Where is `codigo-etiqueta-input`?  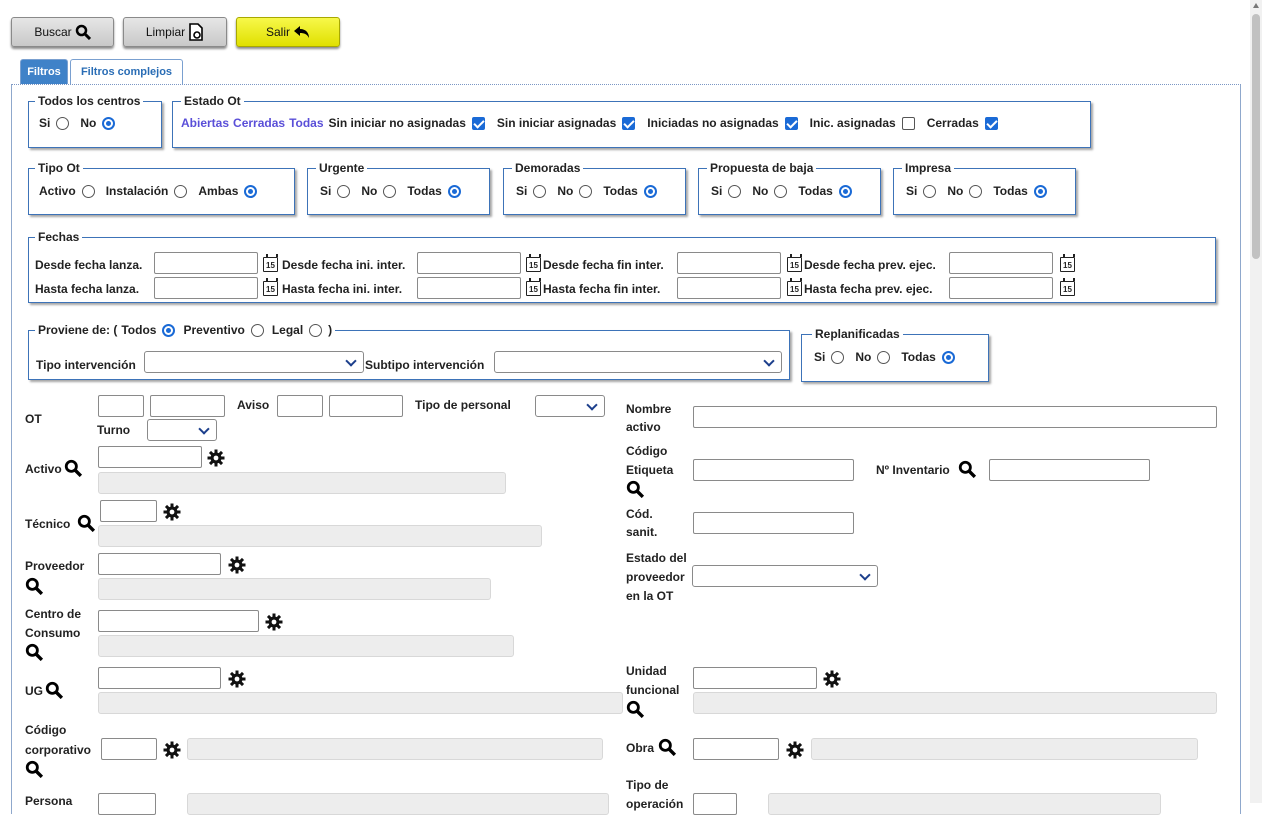 codigo-etiqueta-input is located at coordinates (773, 470).